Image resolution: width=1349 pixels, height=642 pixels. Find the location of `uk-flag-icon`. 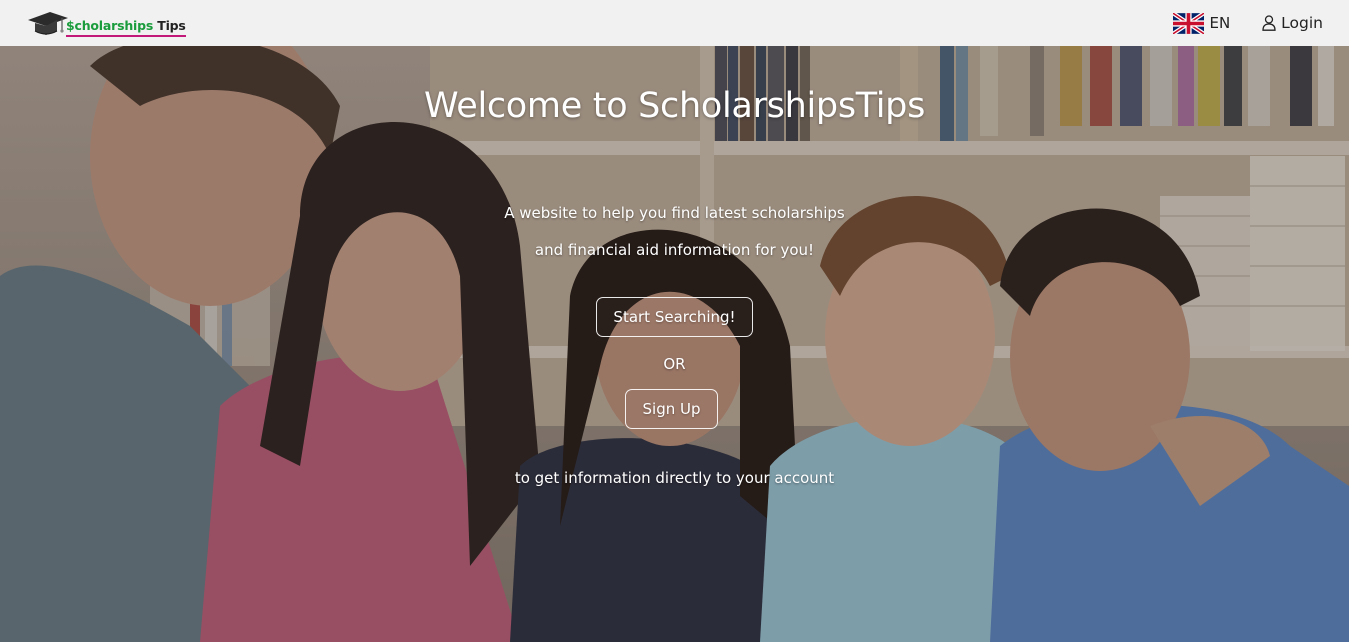

uk-flag-icon is located at coordinates (1189, 23).